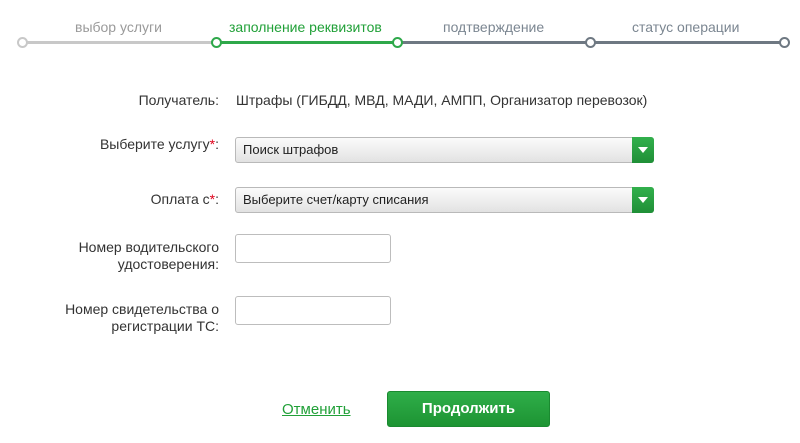 This screenshot has height=443, width=800. I want to click on license-label: Номер водительского удостоверения:, so click(149, 256).